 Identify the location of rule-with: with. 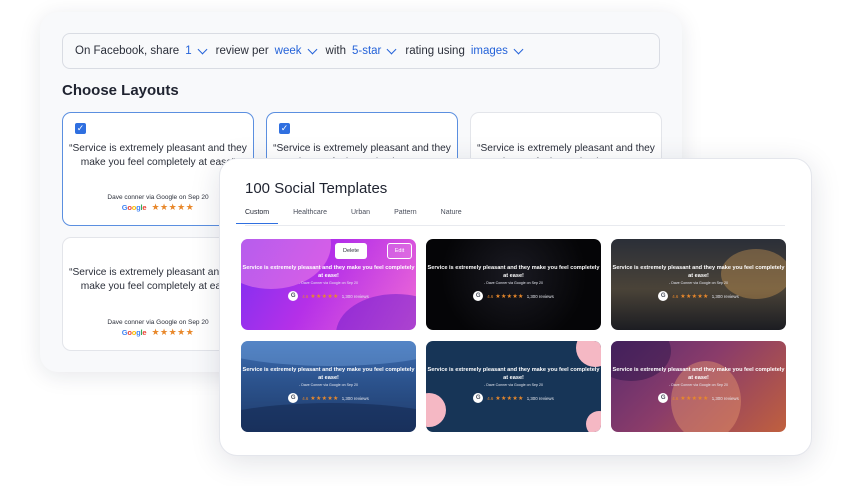
(335, 51).